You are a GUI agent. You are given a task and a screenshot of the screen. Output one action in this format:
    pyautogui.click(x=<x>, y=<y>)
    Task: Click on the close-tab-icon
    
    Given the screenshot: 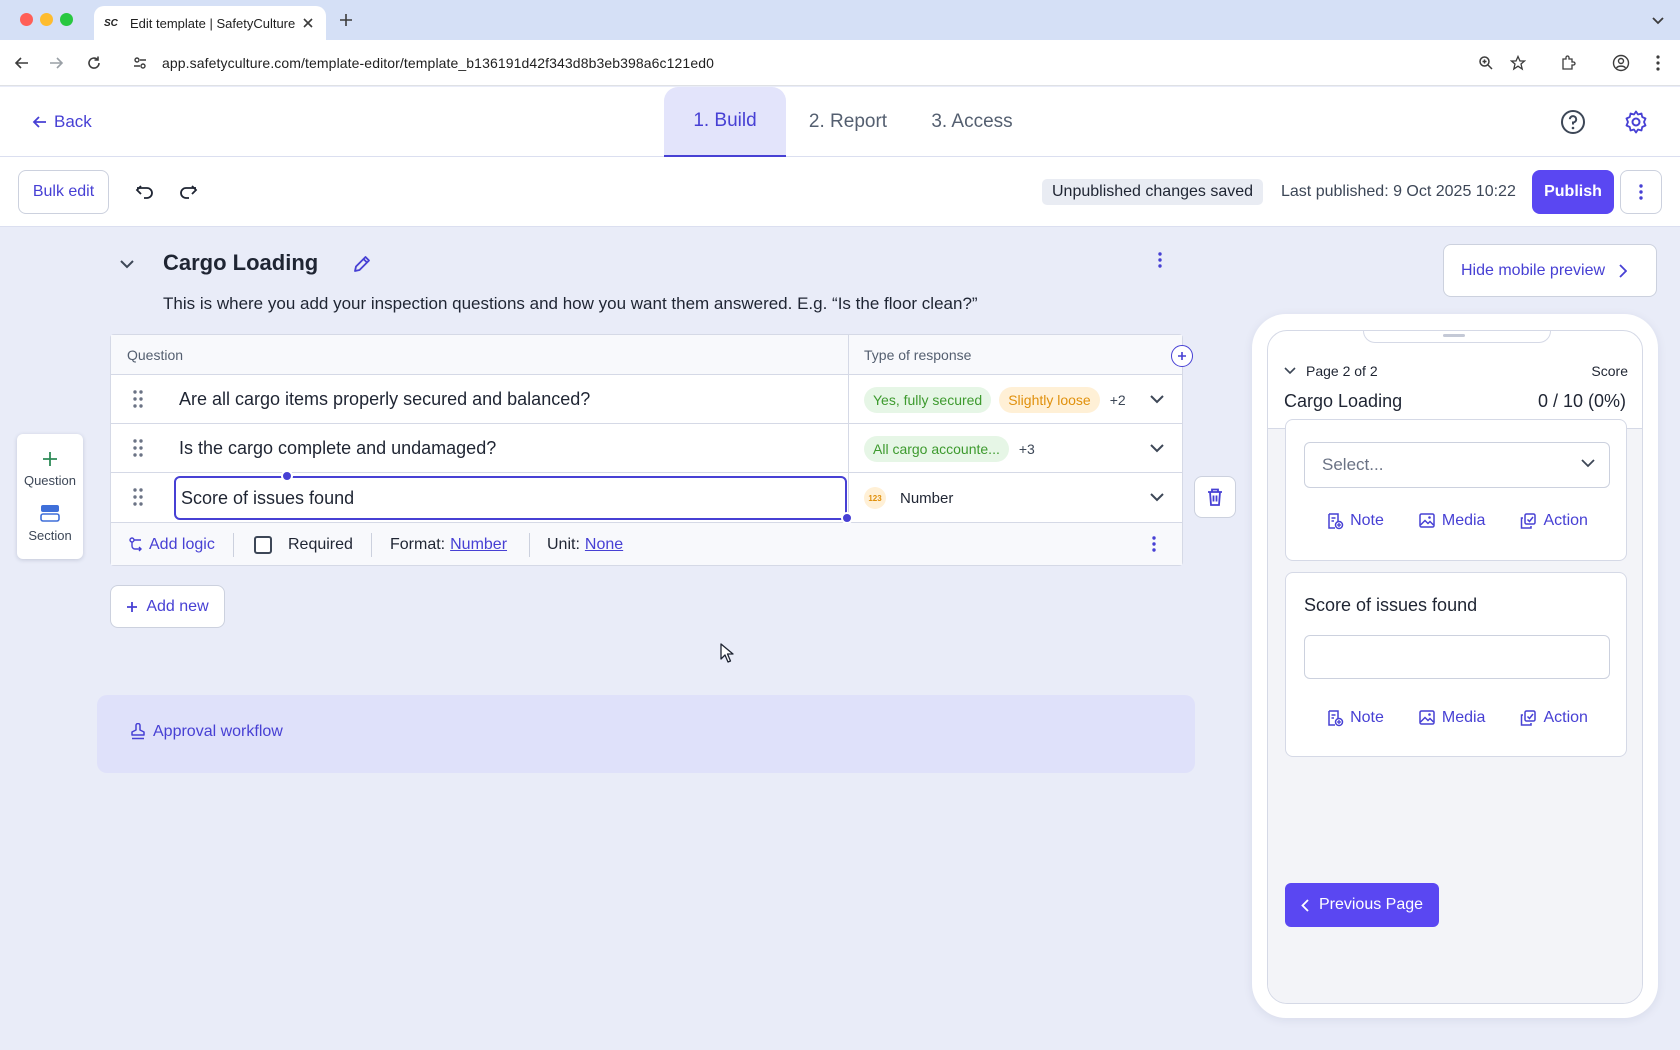 What is the action you would take?
    pyautogui.click(x=308, y=23)
    